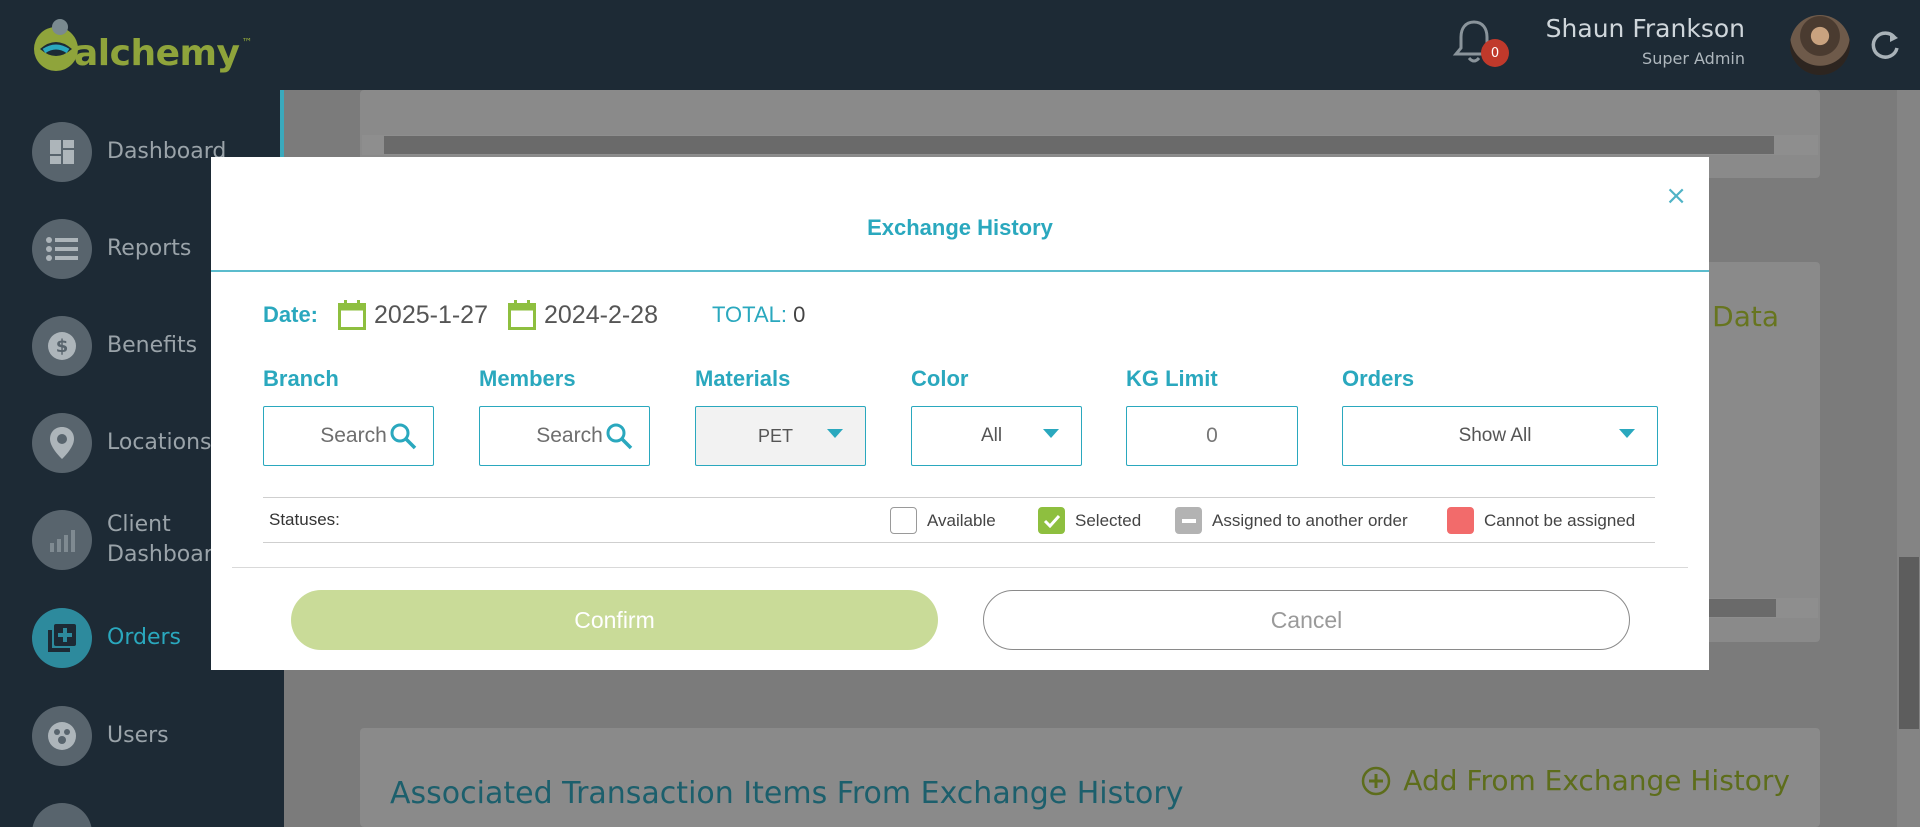  I want to click on add-order-icon, so click(62, 638).